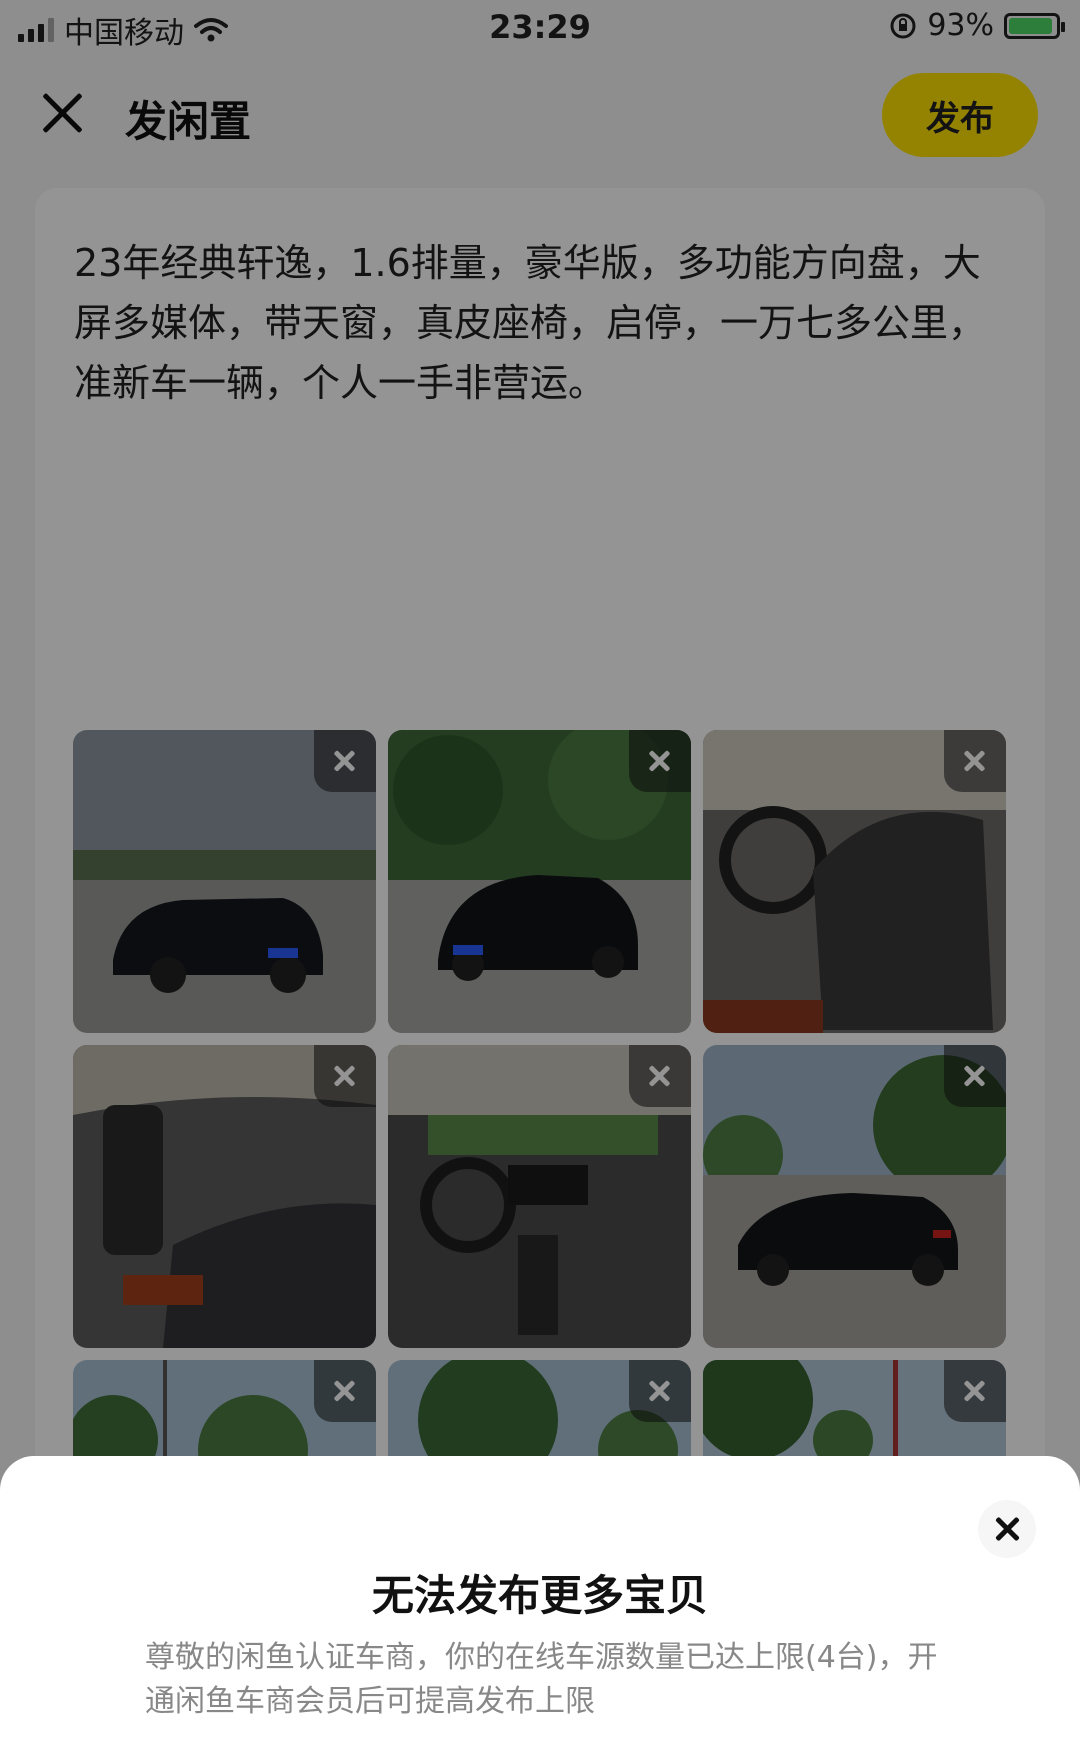  I want to click on close-icon, so click(1007, 1529).